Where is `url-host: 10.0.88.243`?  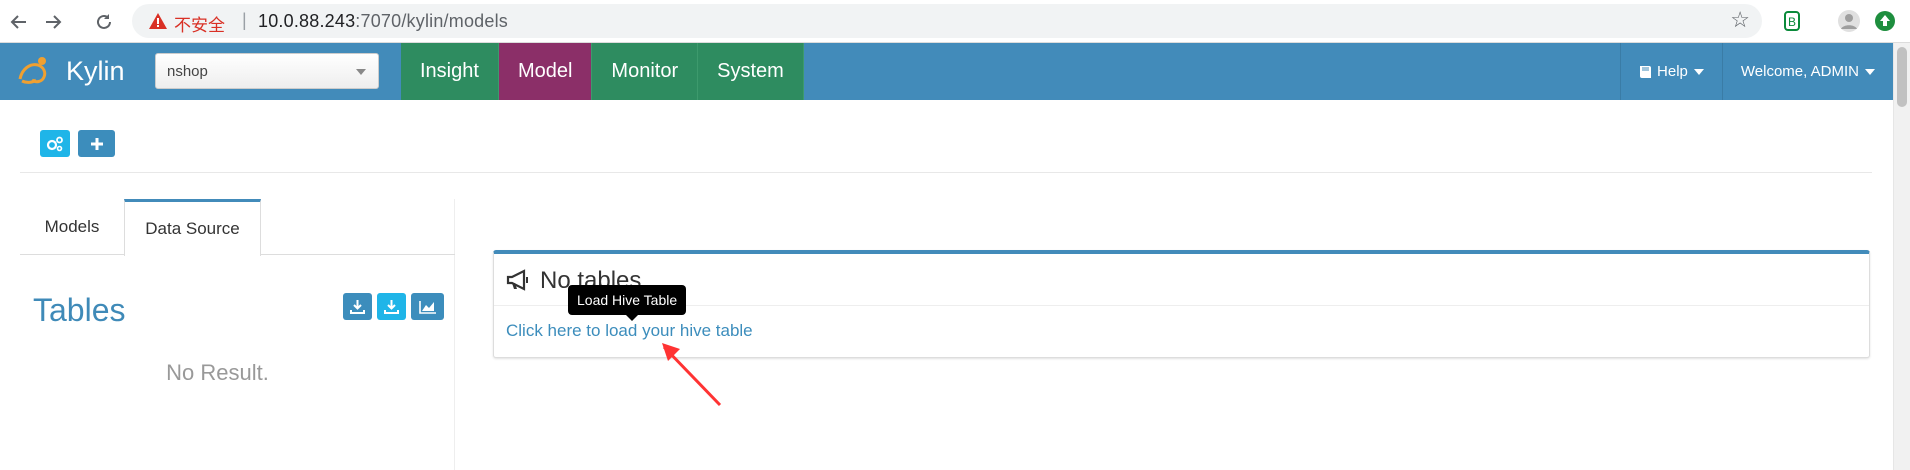
url-host: 10.0.88.243 is located at coordinates (307, 21).